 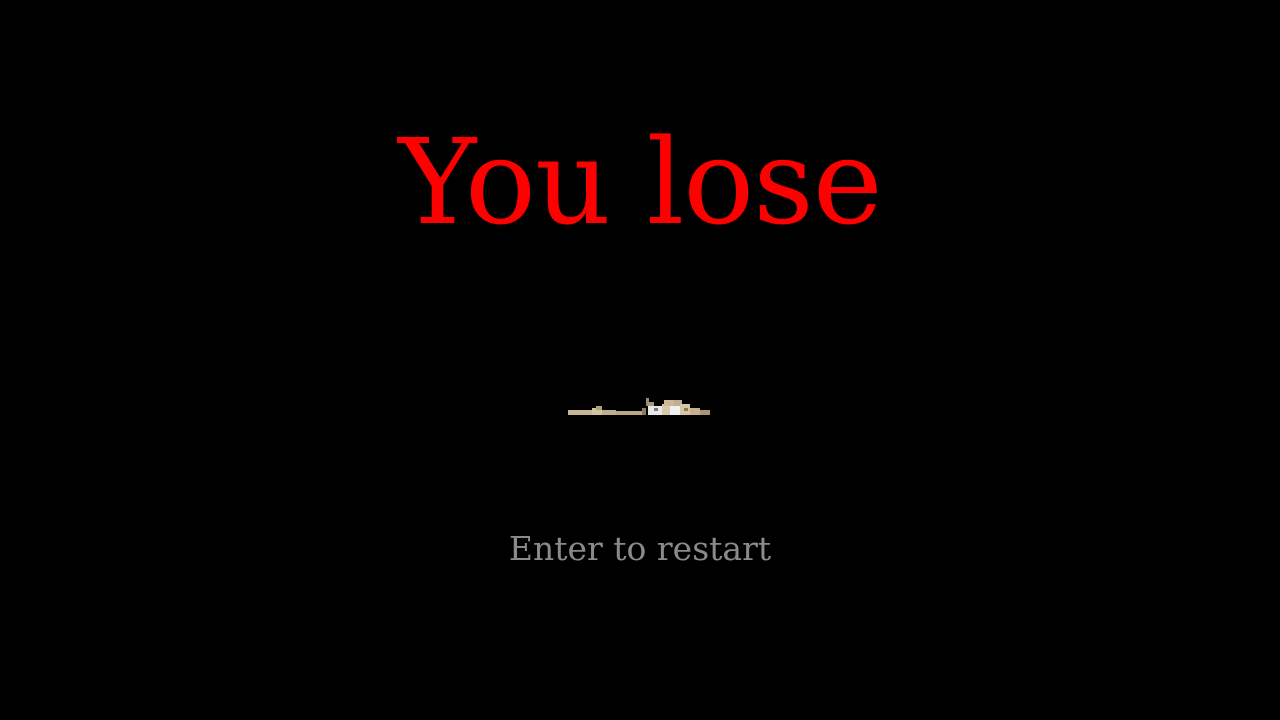 What do you see at coordinates (640, 182) in the screenshot?
I see `game-over-title: You lose` at bounding box center [640, 182].